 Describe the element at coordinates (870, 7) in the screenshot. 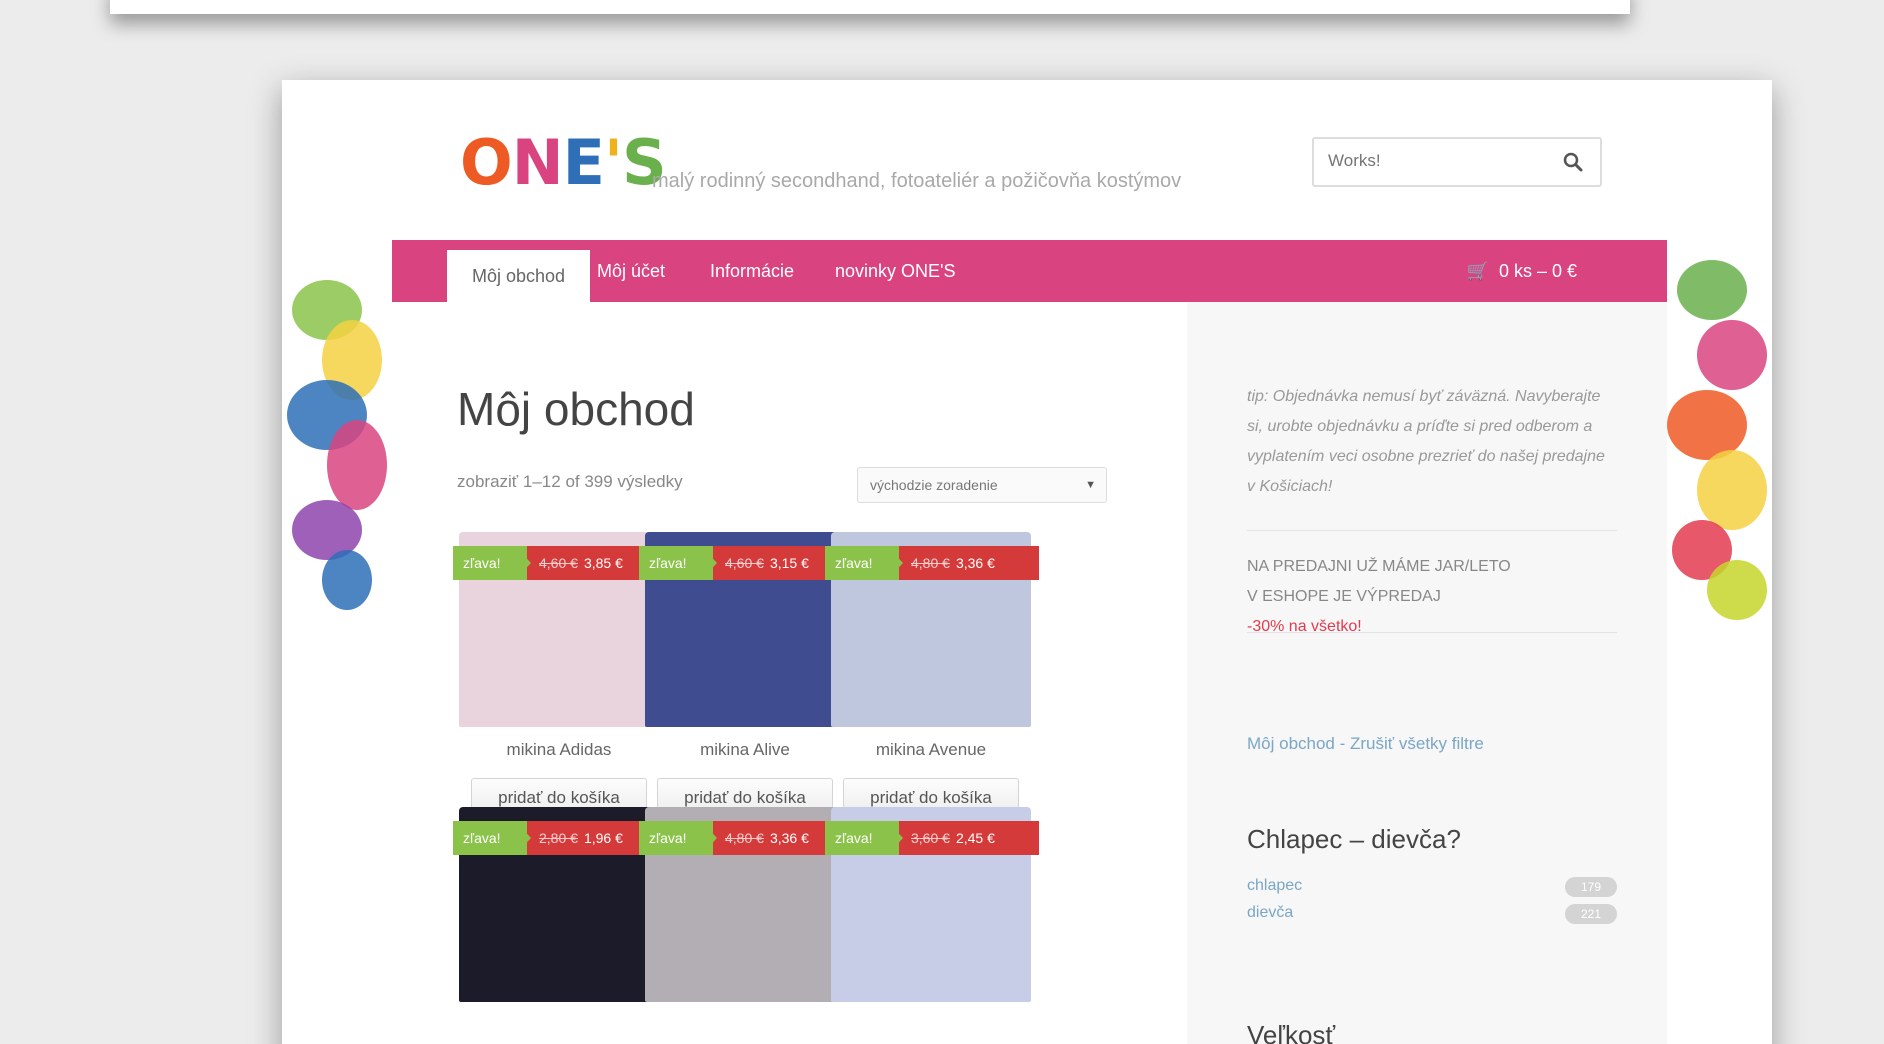

I see `background-window-edge` at that location.